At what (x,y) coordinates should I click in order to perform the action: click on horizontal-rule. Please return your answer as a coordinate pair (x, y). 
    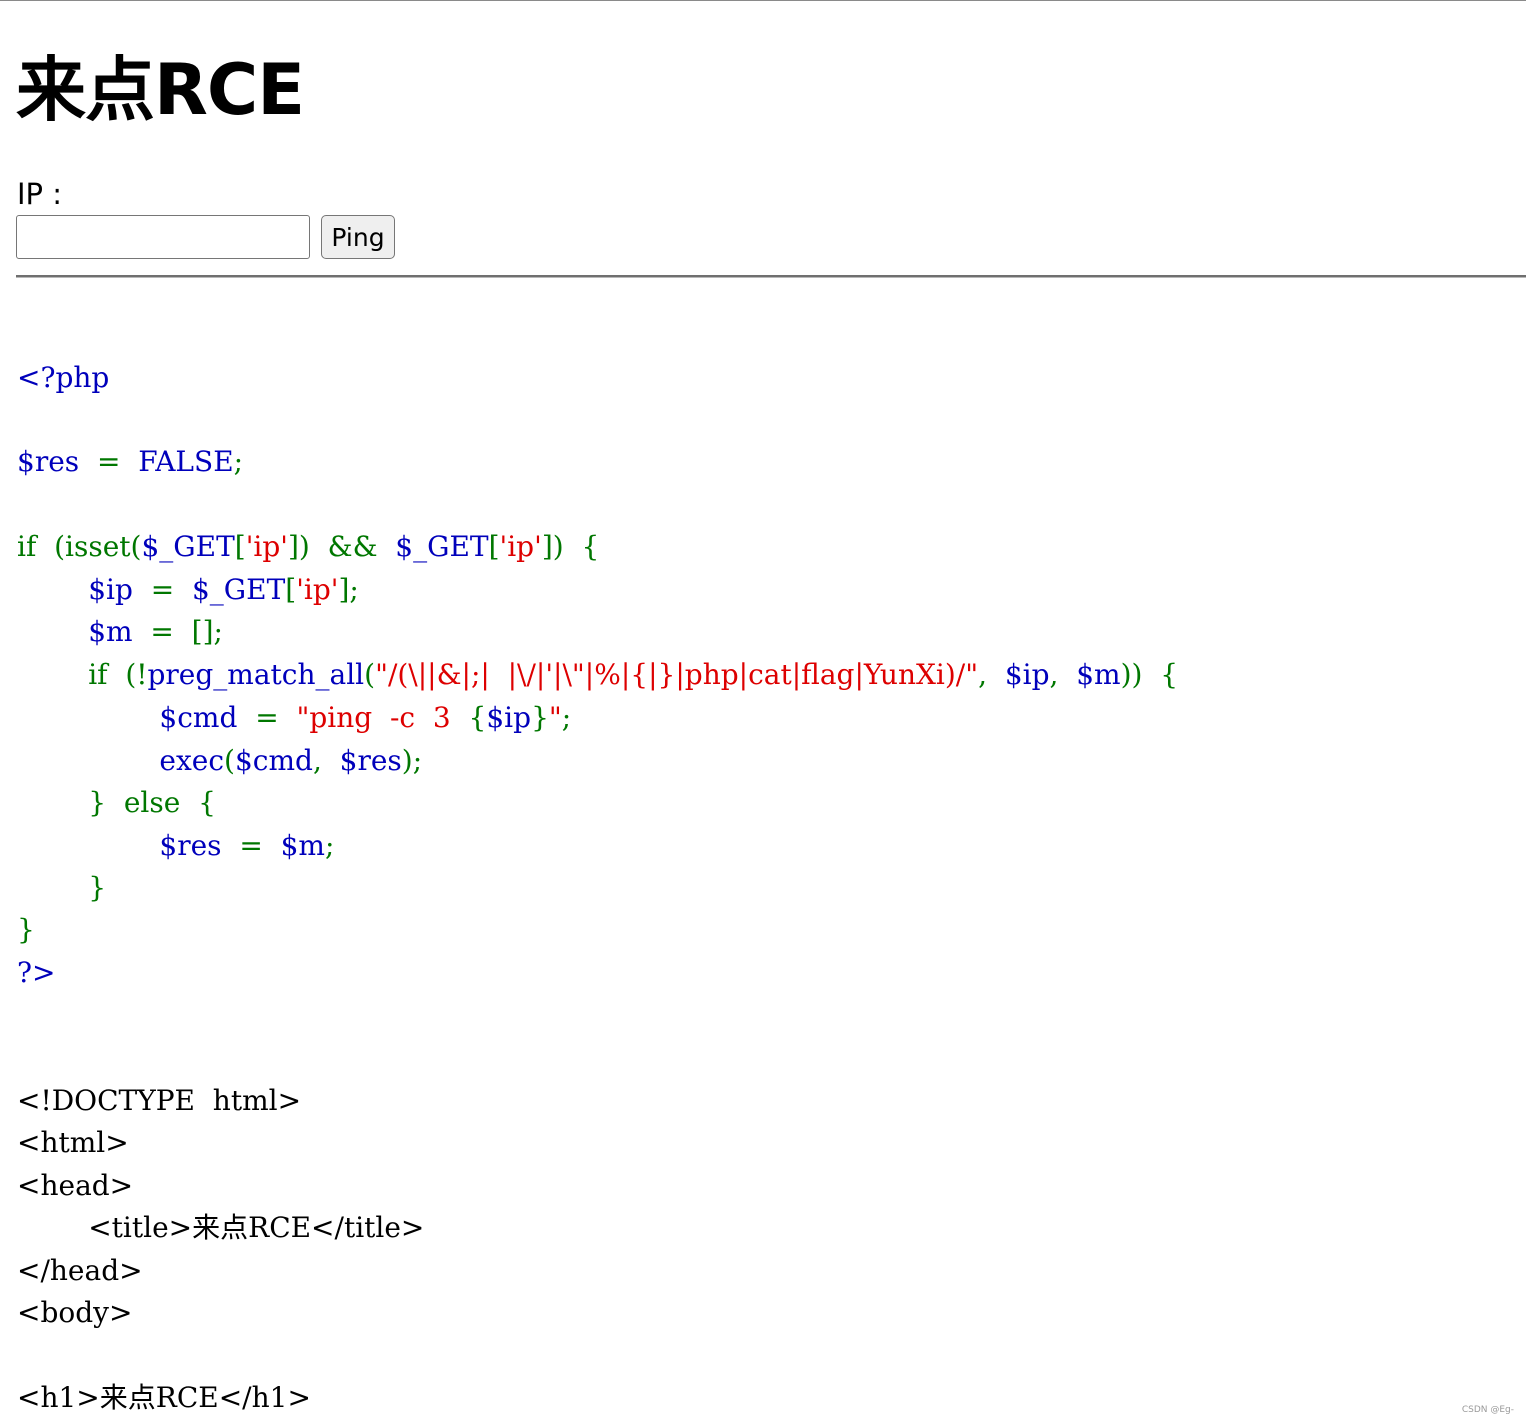
    Looking at the image, I should click on (771, 276).